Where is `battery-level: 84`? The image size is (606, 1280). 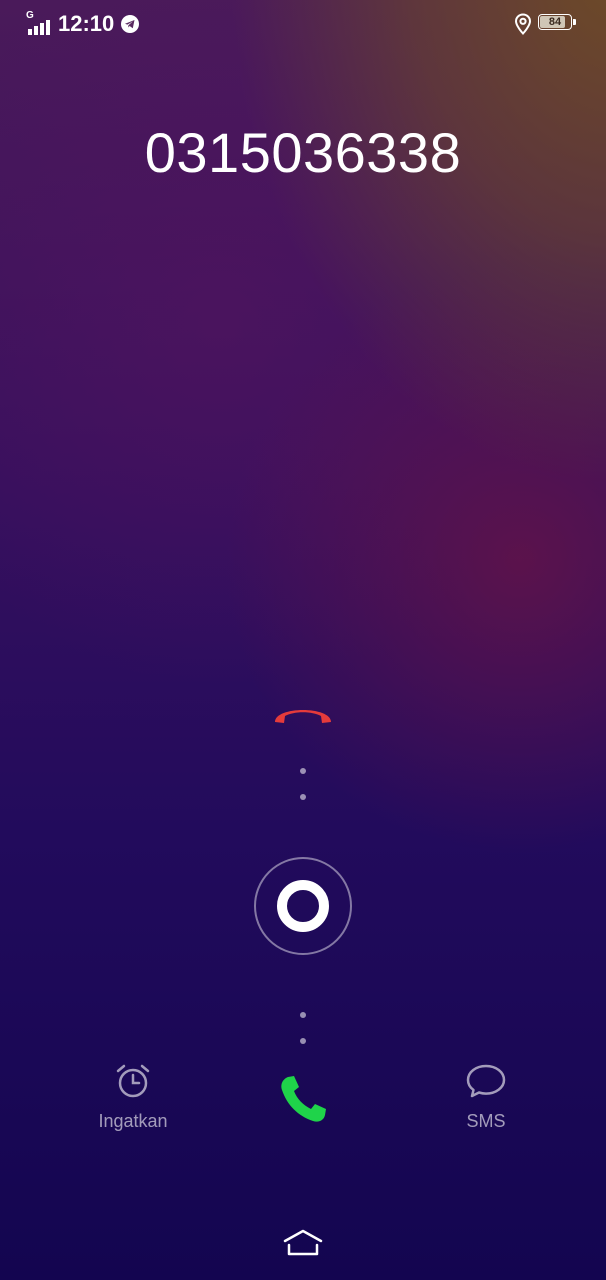 battery-level: 84 is located at coordinates (555, 22).